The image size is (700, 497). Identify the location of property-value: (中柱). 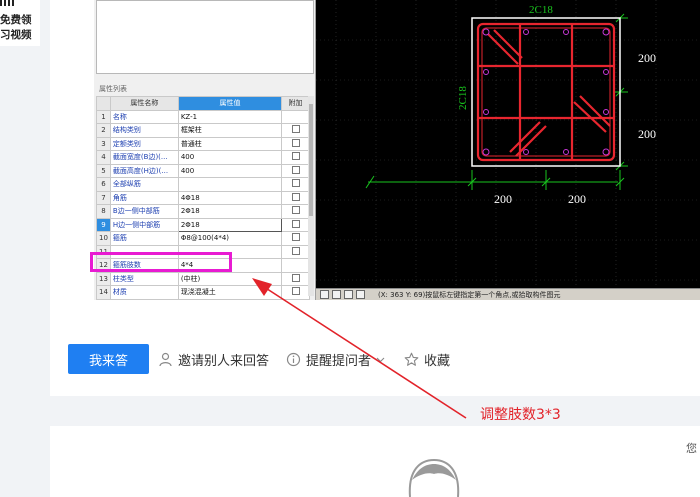
(230, 278).